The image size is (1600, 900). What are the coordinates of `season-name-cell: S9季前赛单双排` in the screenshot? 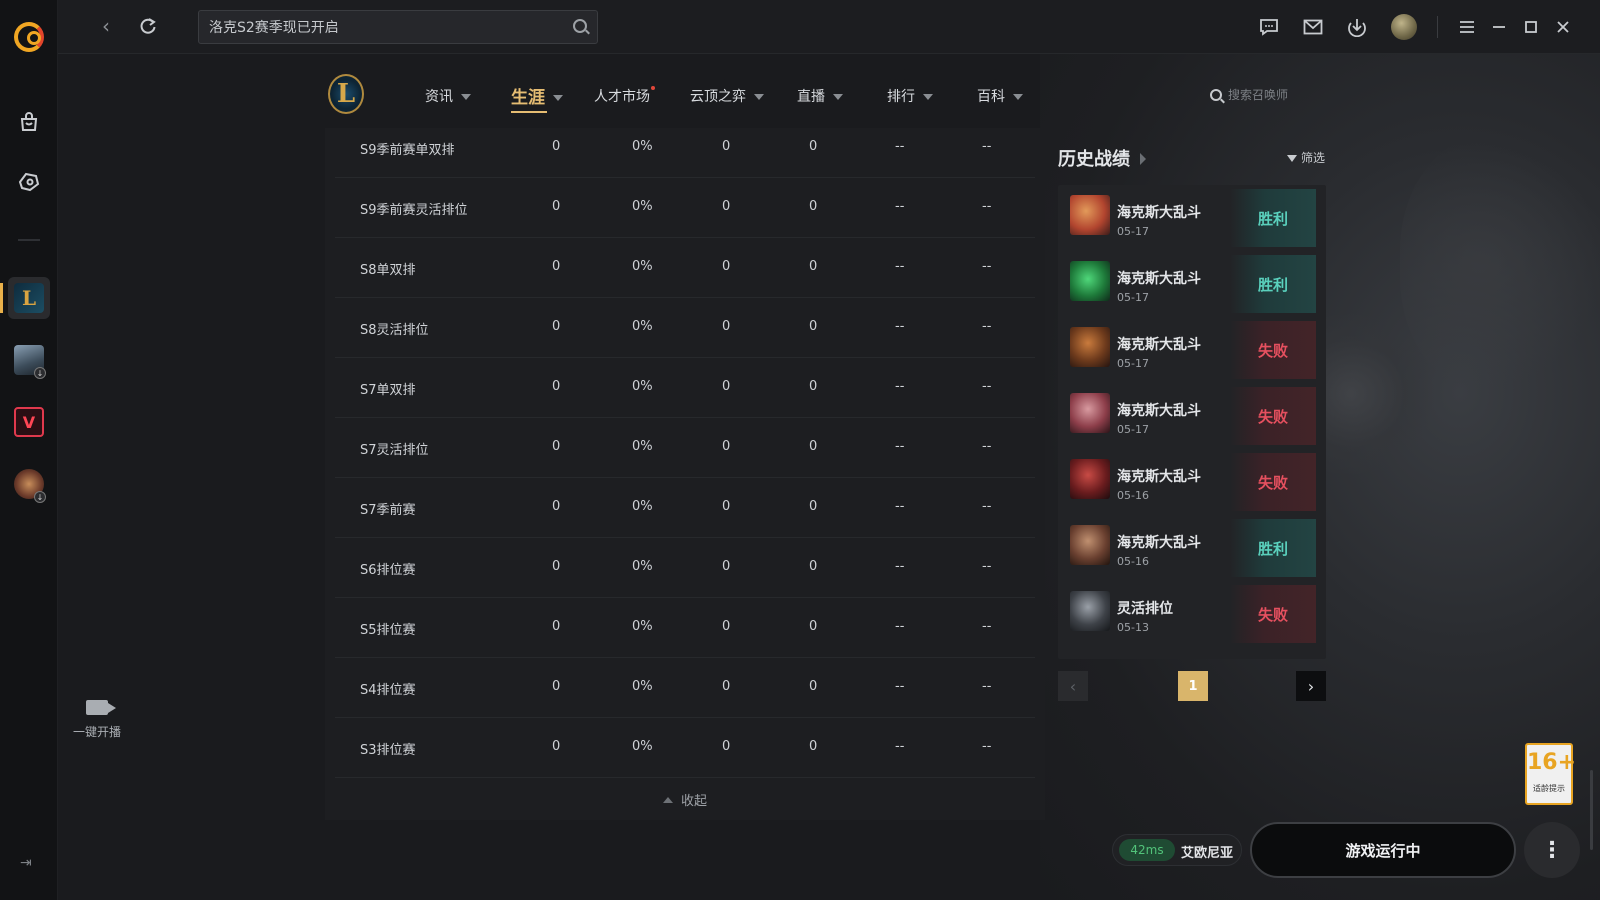 It's located at (407, 150).